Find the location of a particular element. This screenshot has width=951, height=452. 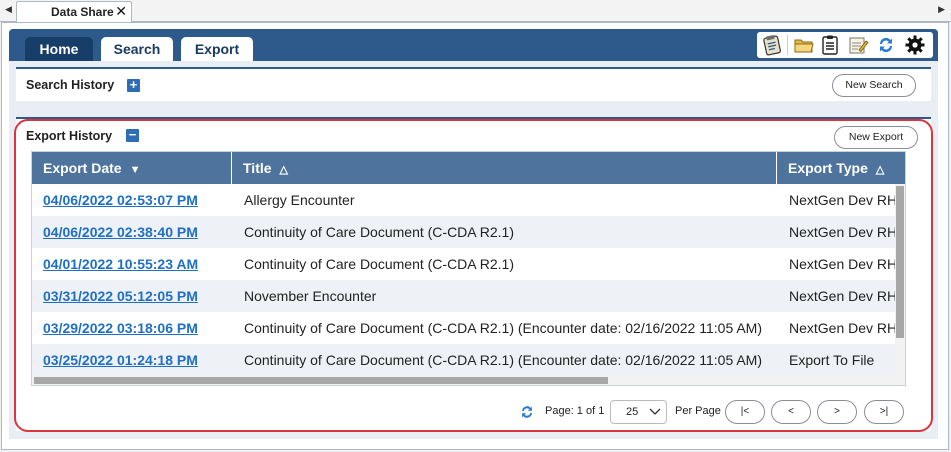

per-page-label: Per Page is located at coordinates (698, 411).